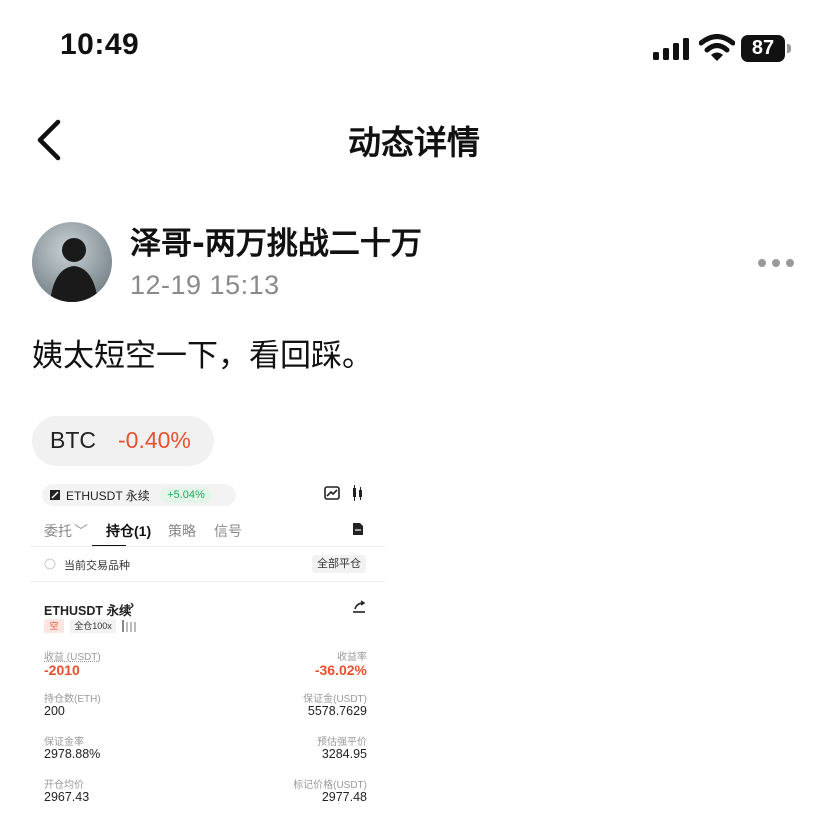 This screenshot has width=828, height=821. I want to click on status-time: 10:49, so click(100, 44).